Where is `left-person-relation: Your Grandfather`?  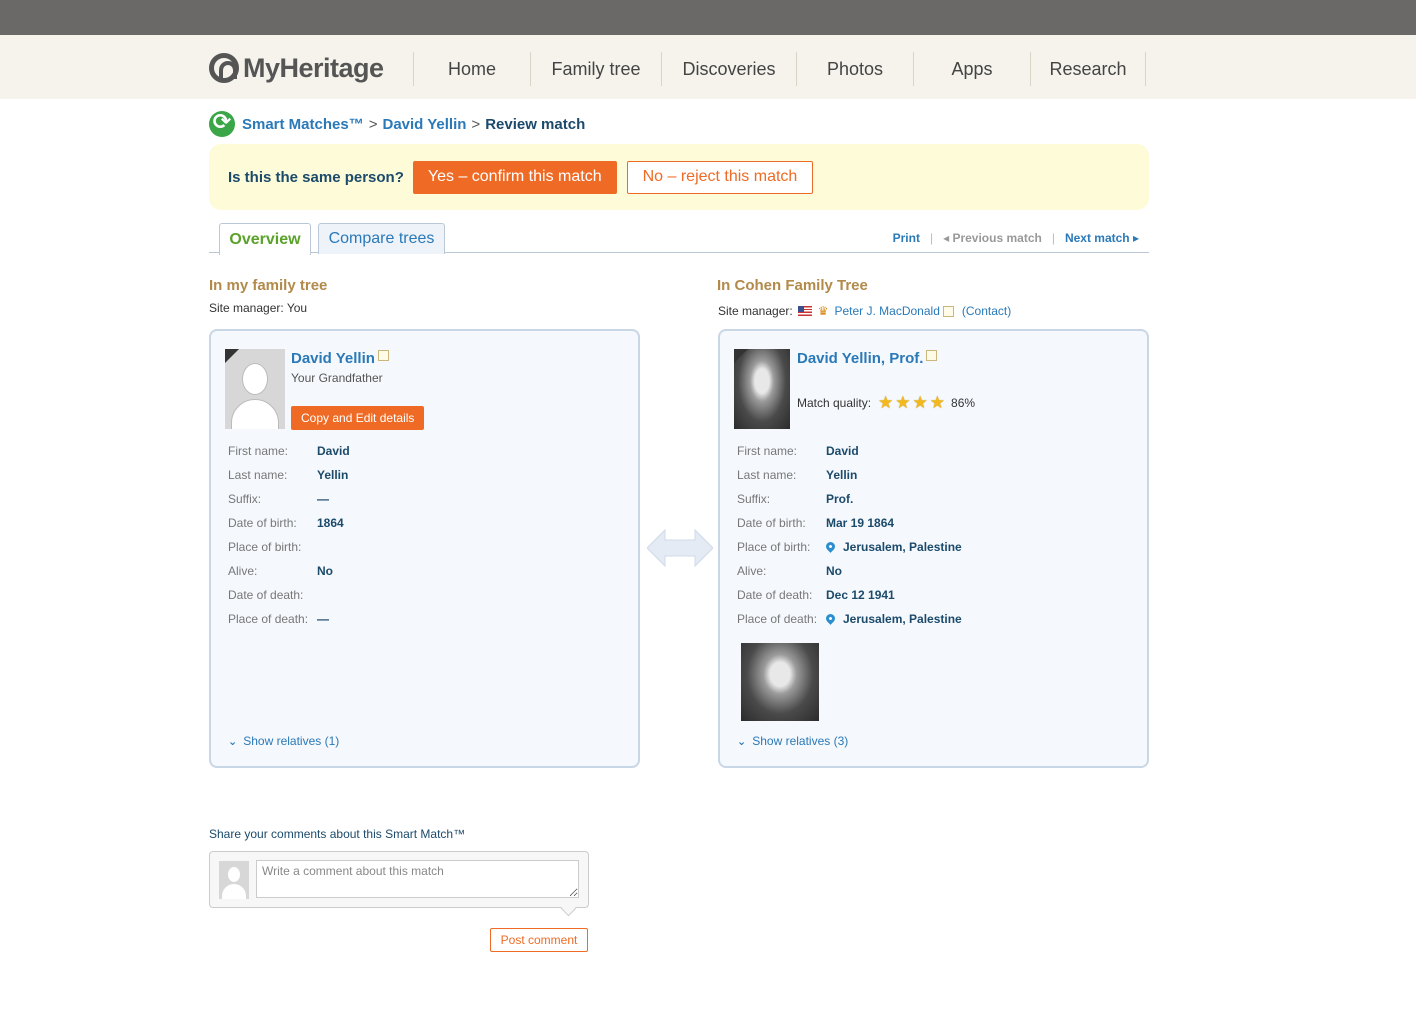
left-person-relation: Your Grandfather is located at coordinates (337, 378).